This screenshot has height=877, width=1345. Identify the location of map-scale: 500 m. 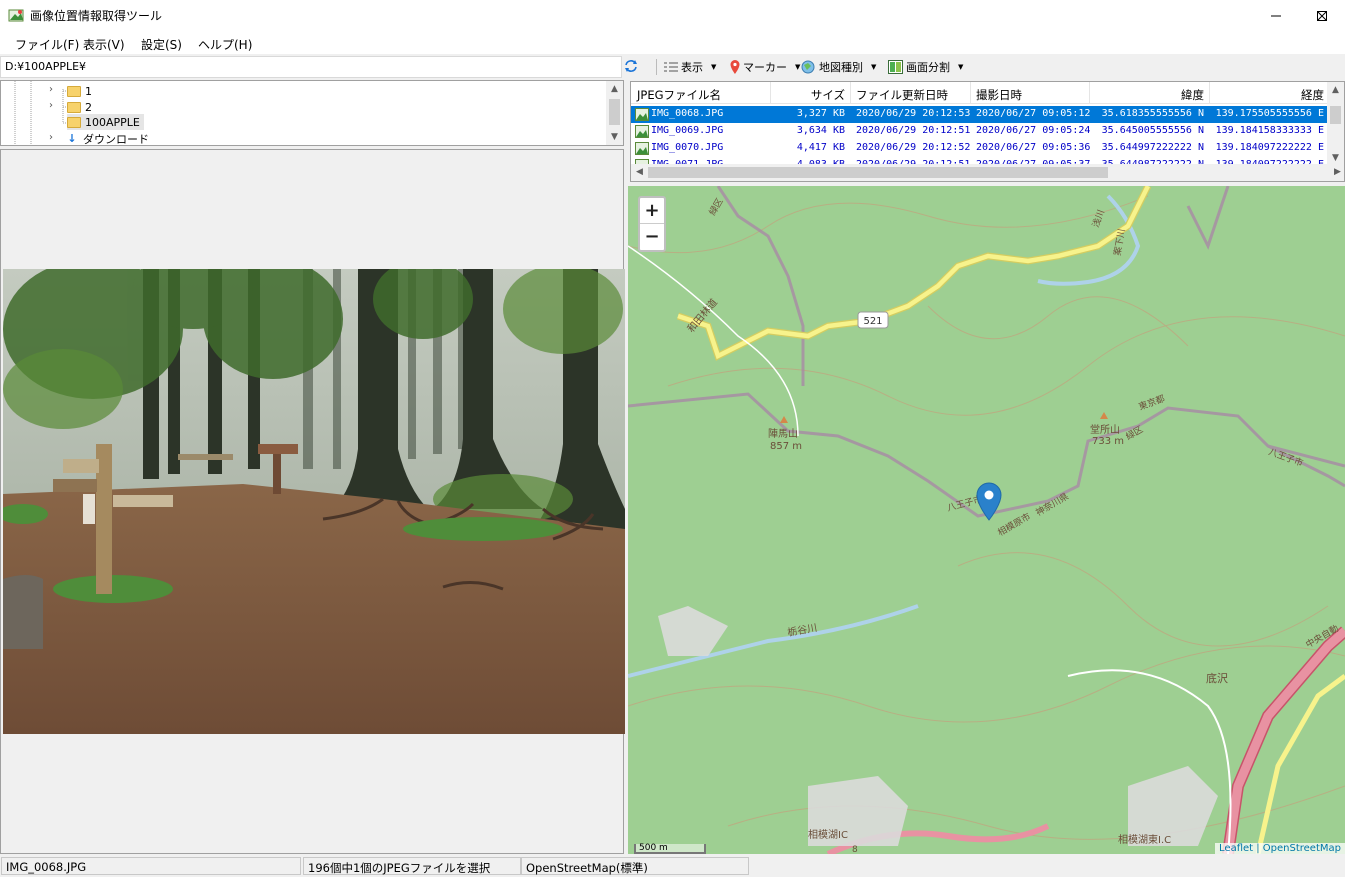
(670, 849).